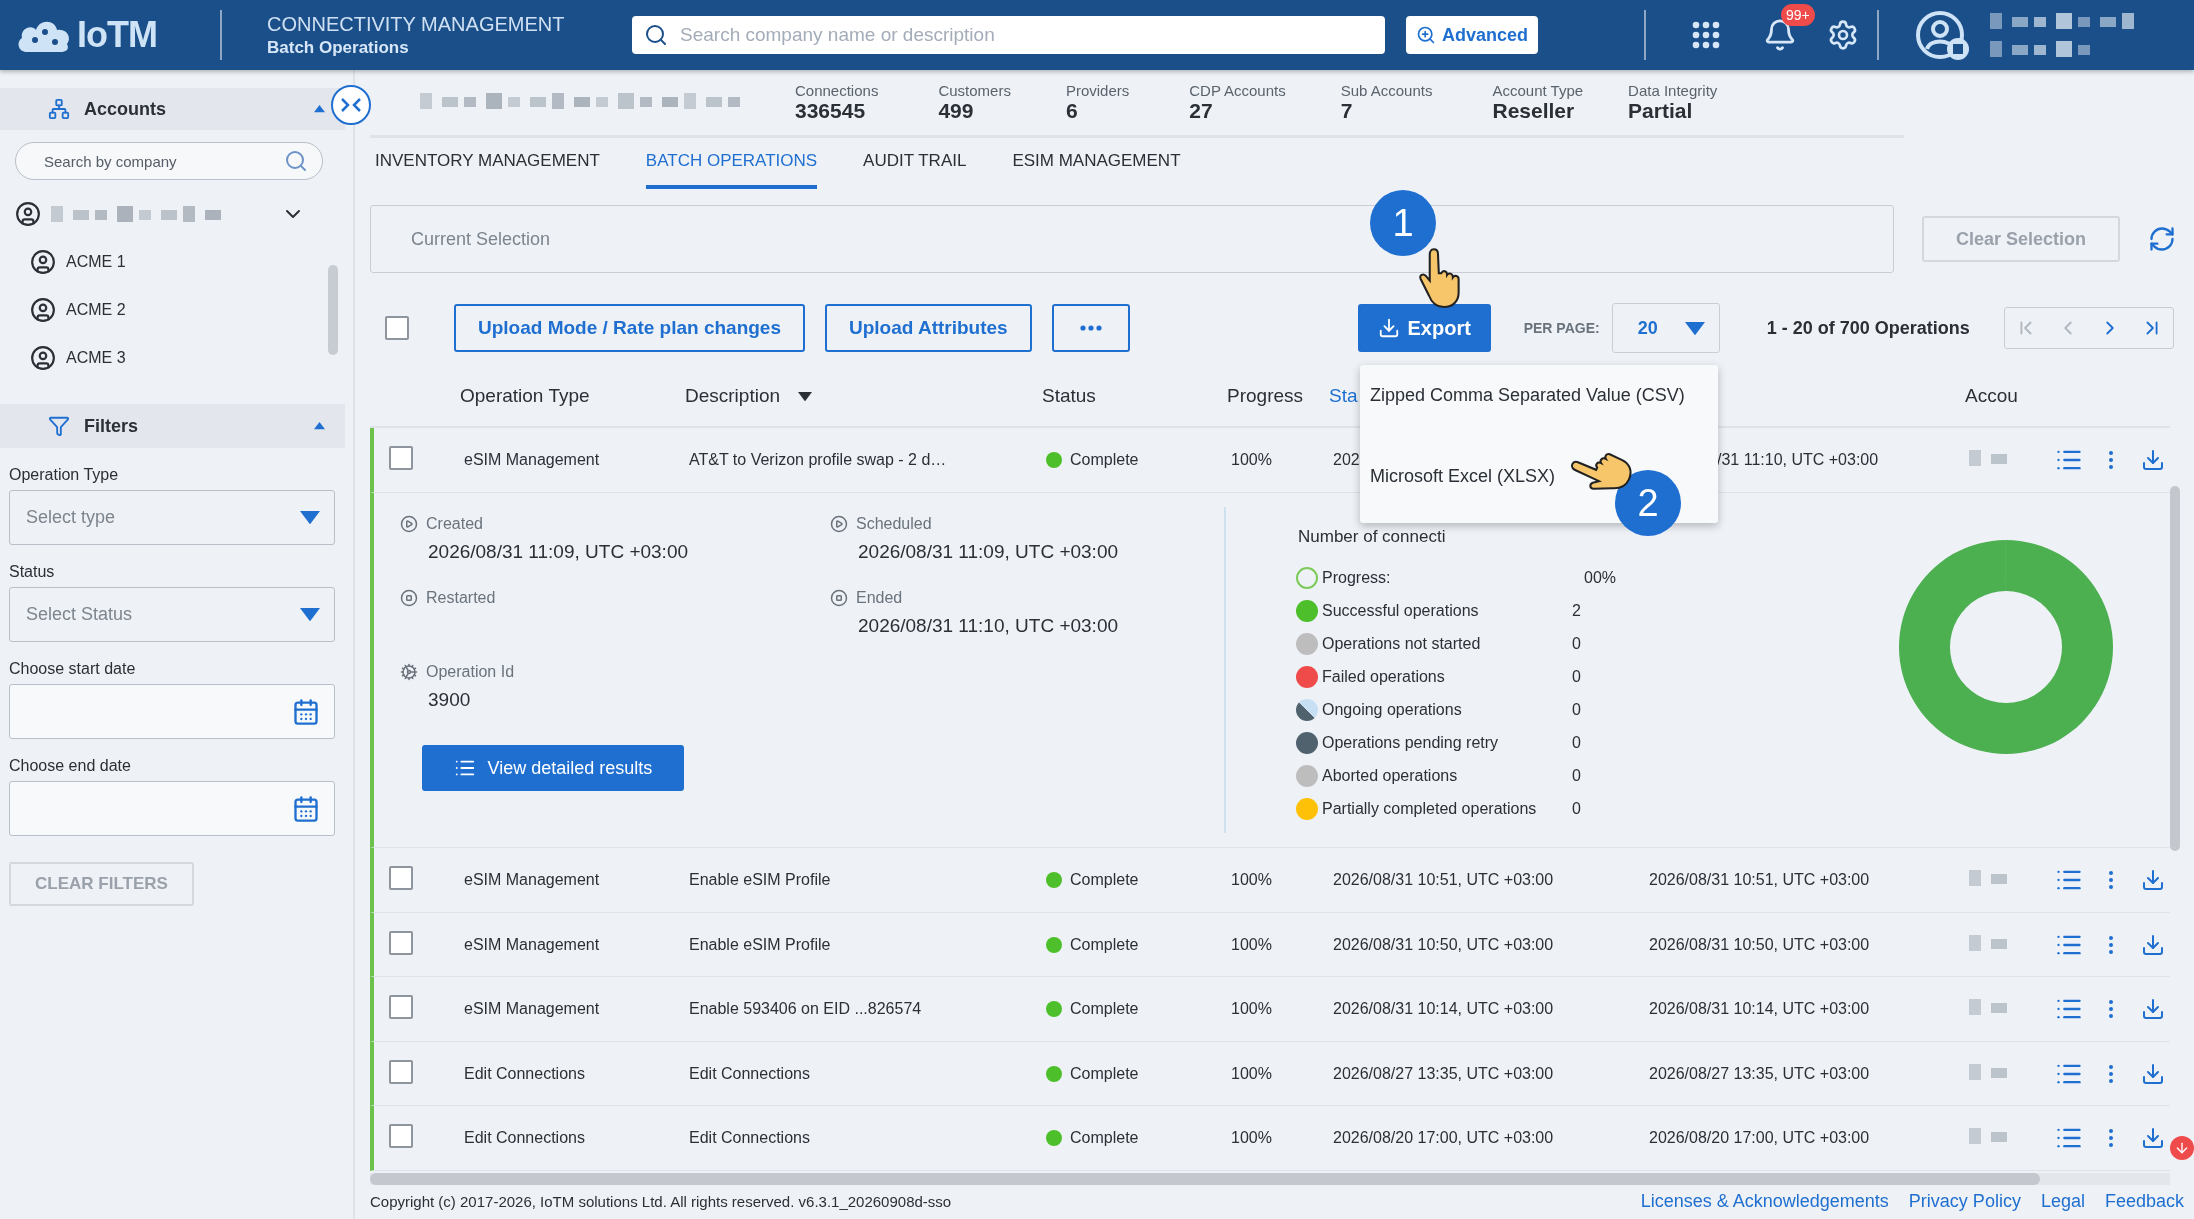  Describe the element at coordinates (1265, 396) in the screenshot. I see `column-header: Progress` at that location.